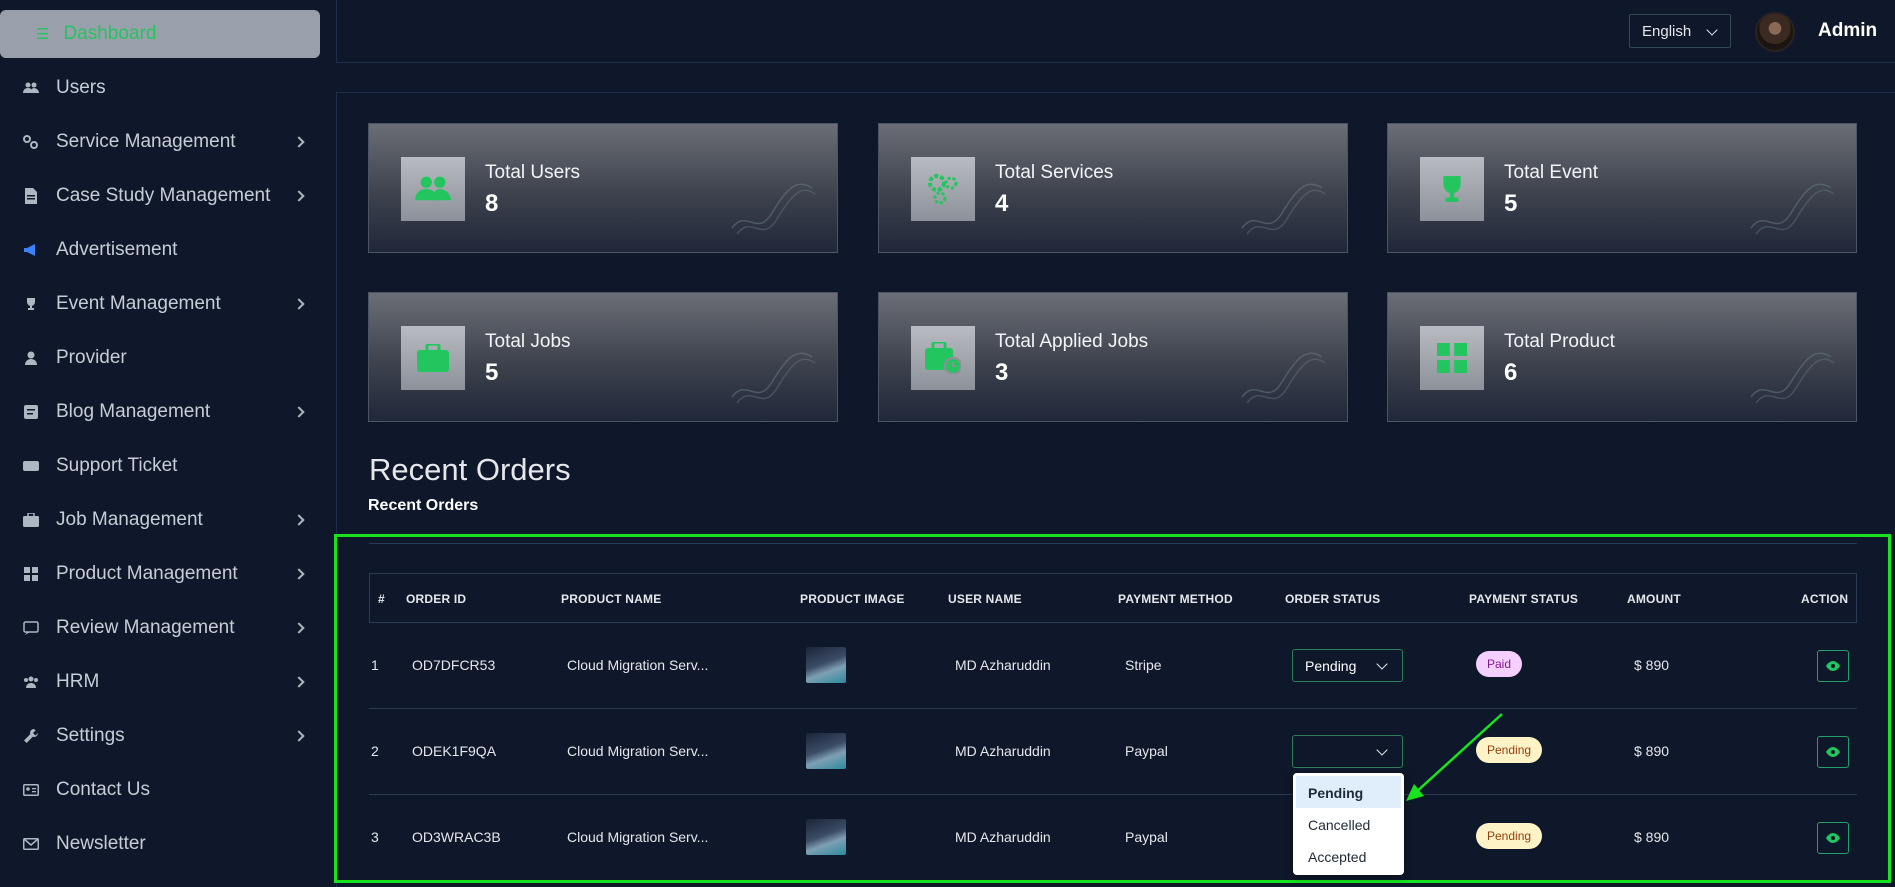 The image size is (1895, 887). What do you see at coordinates (138, 303) in the screenshot?
I see `sidebar-item-label: Event Management` at bounding box center [138, 303].